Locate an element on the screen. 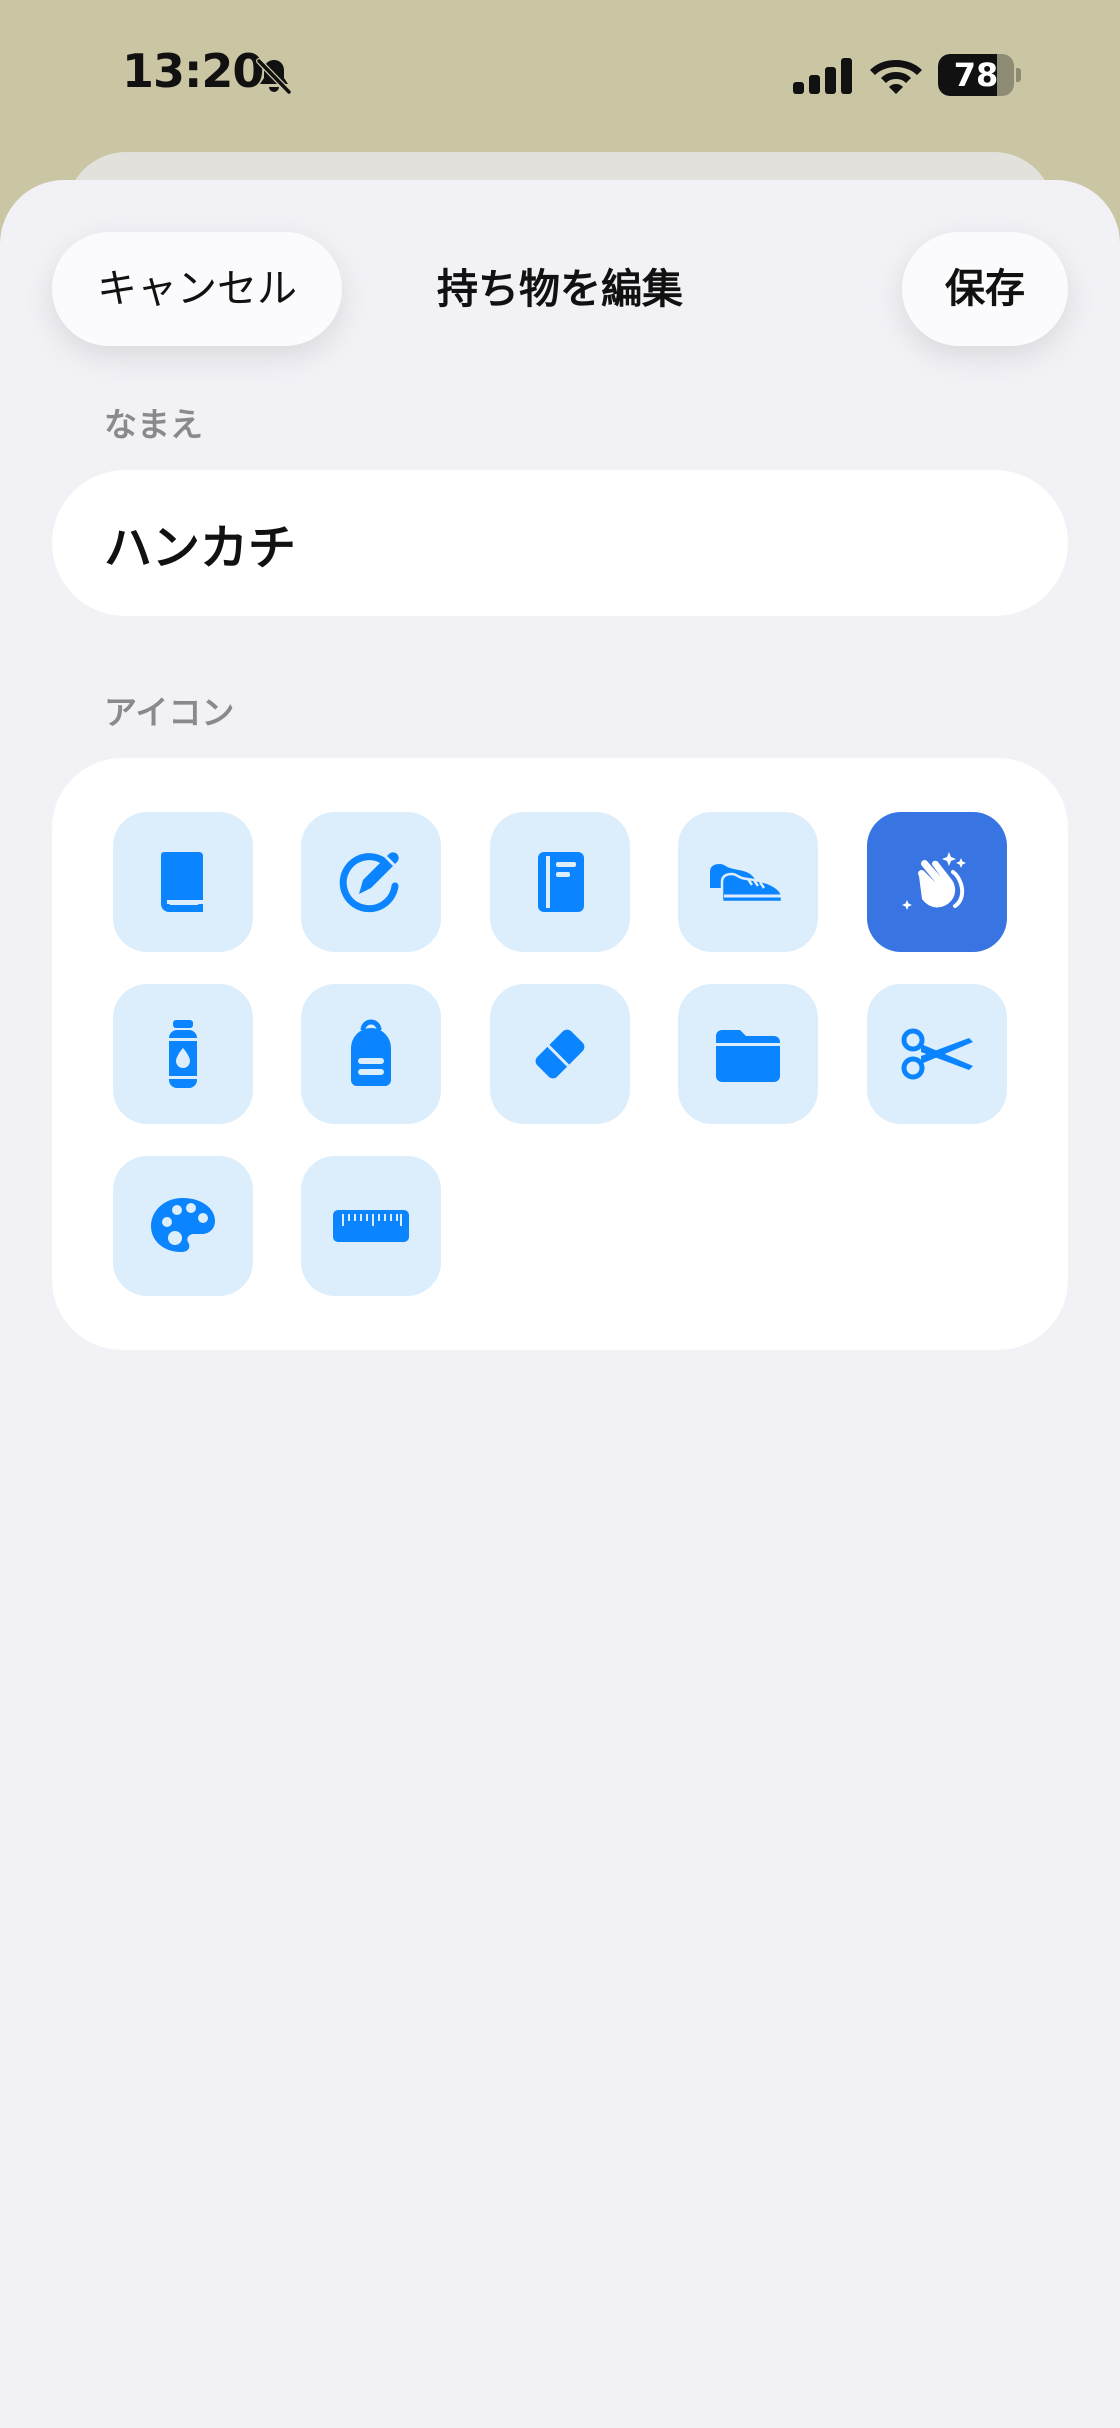 Image resolution: width=1120 pixels, height=2428 pixels. icon-option-notebook is located at coordinates (560, 882).